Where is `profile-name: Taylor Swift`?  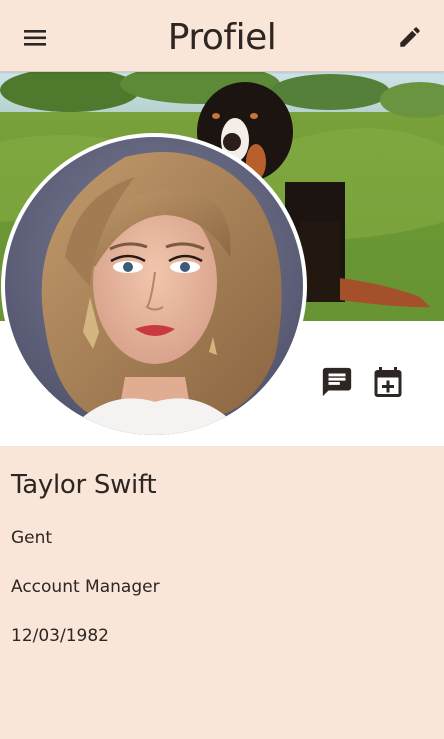
profile-name: Taylor Swift is located at coordinates (84, 485).